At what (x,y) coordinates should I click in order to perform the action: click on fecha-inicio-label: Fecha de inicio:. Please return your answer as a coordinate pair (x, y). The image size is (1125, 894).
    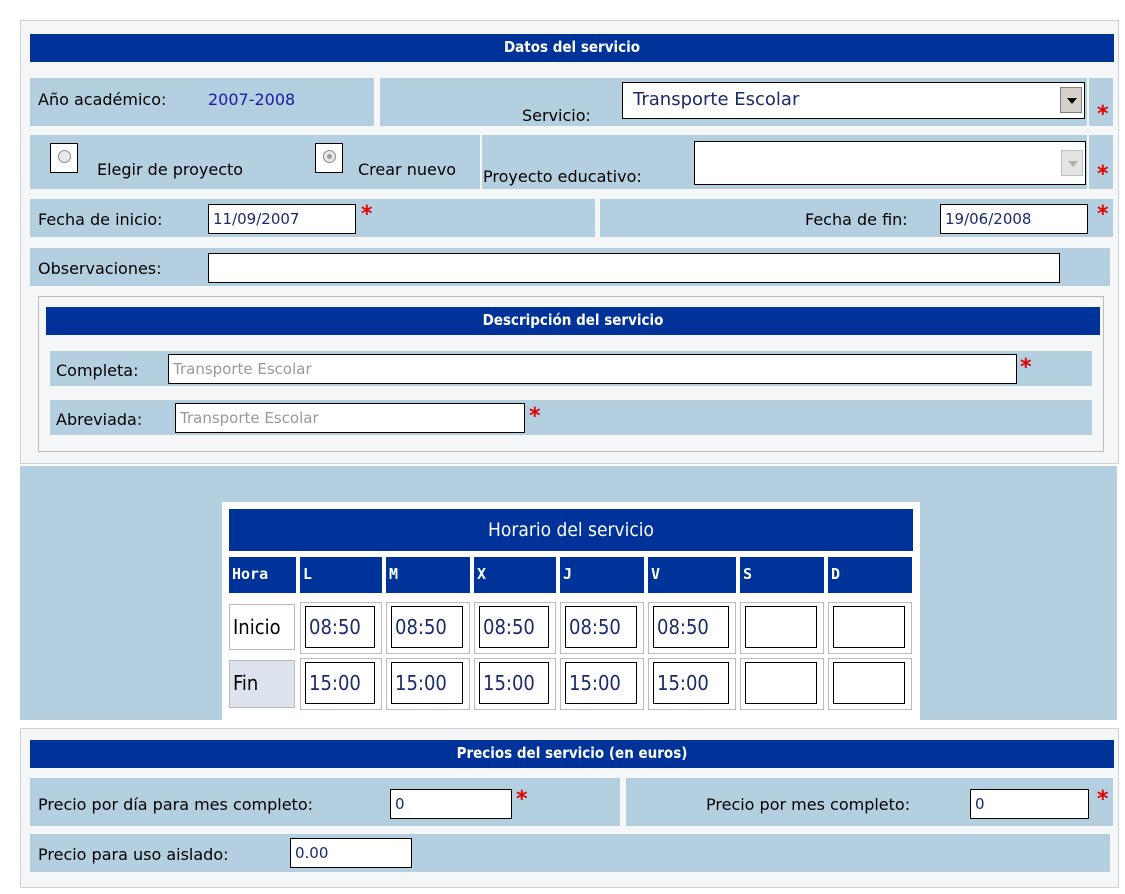
    Looking at the image, I should click on (100, 219).